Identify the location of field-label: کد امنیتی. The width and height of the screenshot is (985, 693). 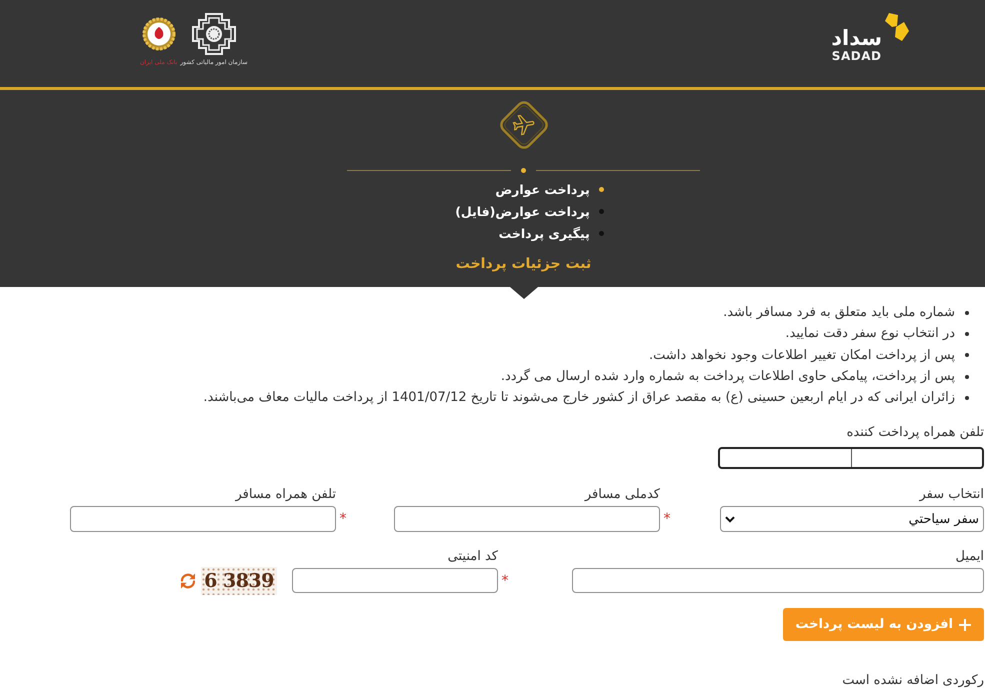
(473, 557).